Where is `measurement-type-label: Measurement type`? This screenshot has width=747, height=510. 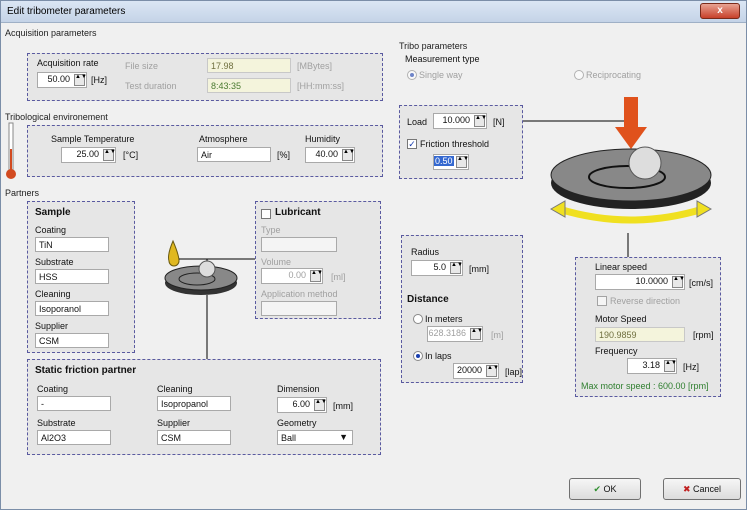
measurement-type-label: Measurement type is located at coordinates (442, 59).